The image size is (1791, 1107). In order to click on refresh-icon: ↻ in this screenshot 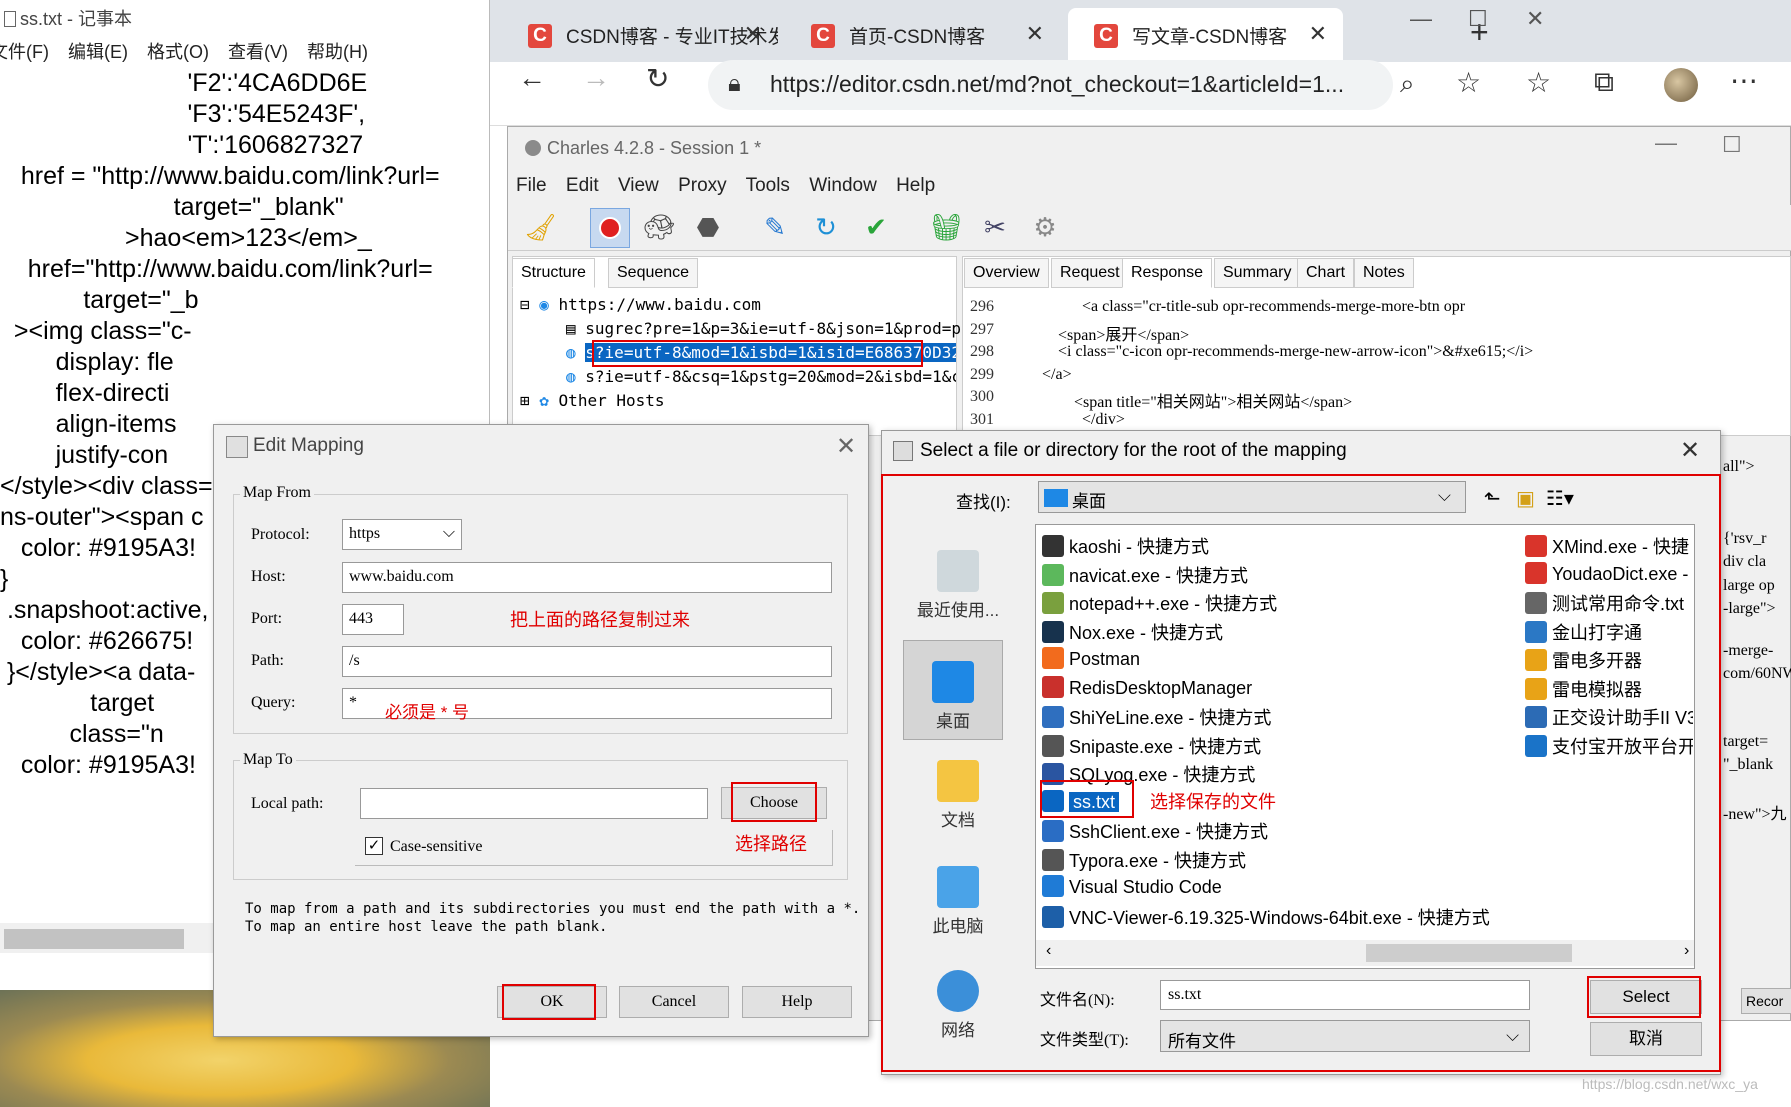, I will do `click(657, 78)`.